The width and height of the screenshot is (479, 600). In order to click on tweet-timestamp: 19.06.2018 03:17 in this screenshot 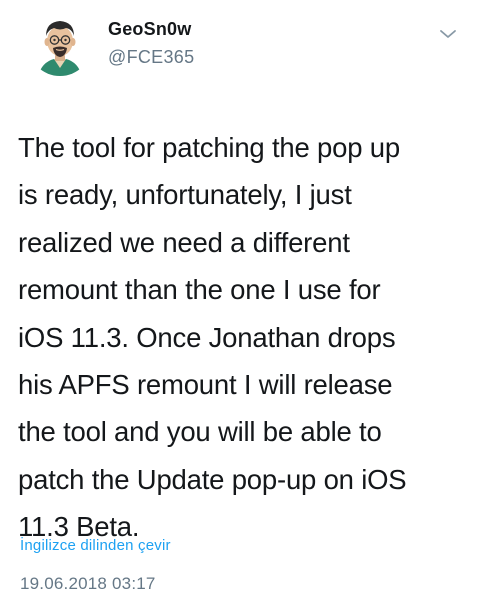, I will do `click(88, 584)`.